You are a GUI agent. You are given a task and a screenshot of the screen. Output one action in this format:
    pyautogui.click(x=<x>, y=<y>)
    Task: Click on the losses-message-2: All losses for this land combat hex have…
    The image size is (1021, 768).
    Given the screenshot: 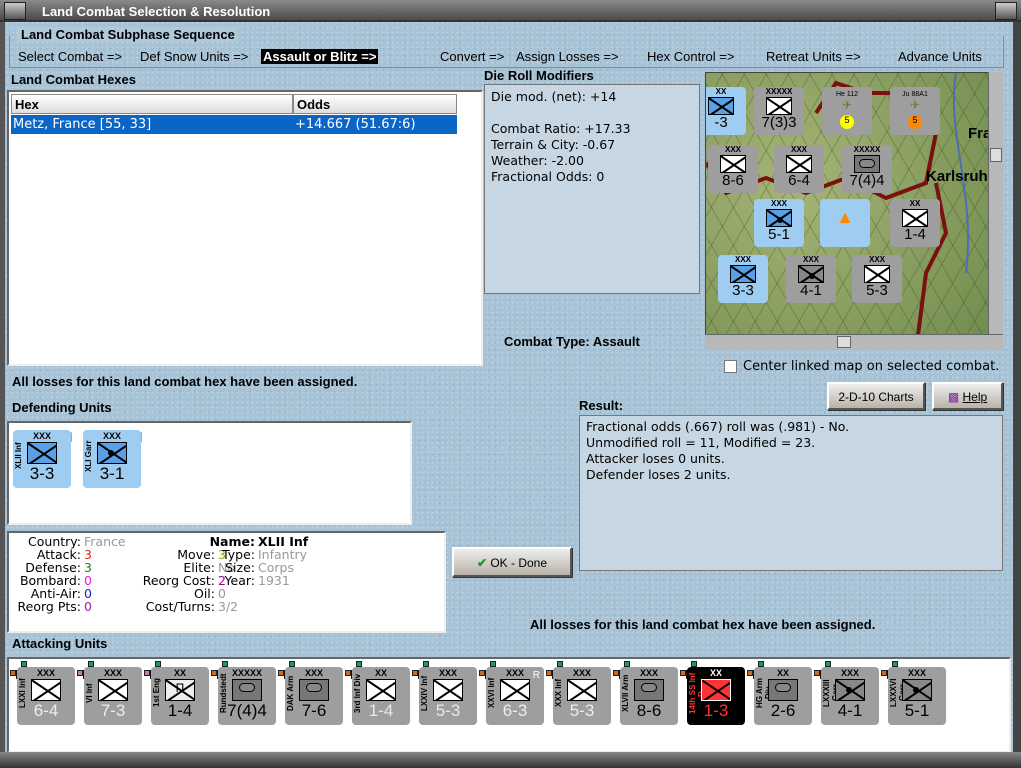 What is the action you would take?
    pyautogui.click(x=703, y=624)
    